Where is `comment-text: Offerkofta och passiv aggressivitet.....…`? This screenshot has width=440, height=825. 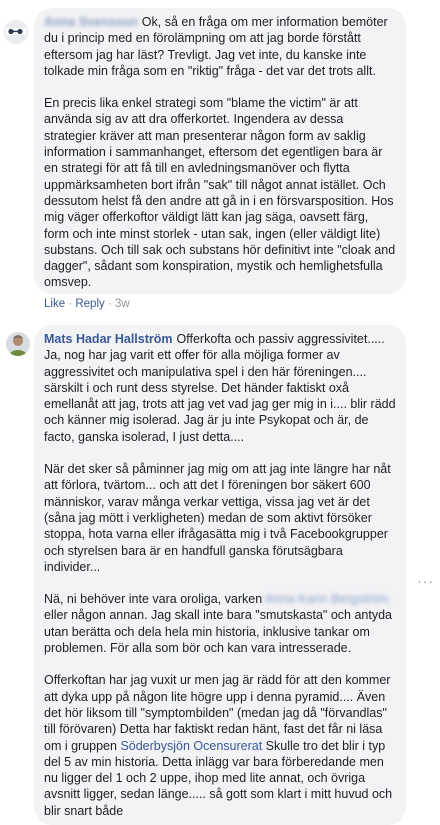 comment-text: Offerkofta och passiv aggressivitet.....… is located at coordinates (220, 388).